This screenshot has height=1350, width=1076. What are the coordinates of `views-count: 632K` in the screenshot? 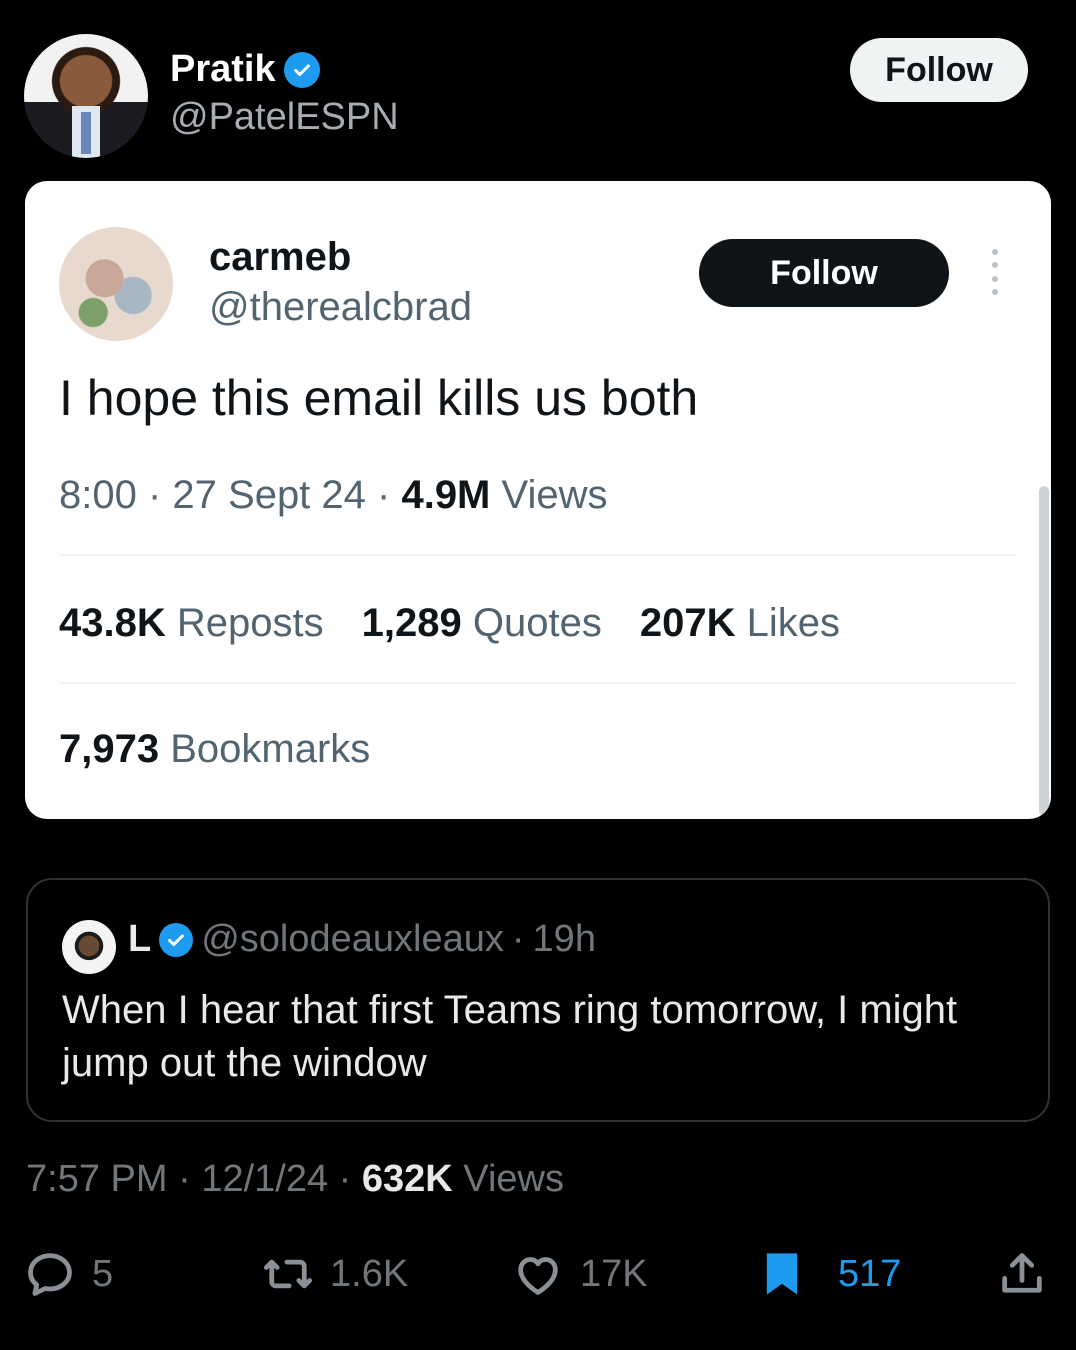 It's located at (407, 1179).